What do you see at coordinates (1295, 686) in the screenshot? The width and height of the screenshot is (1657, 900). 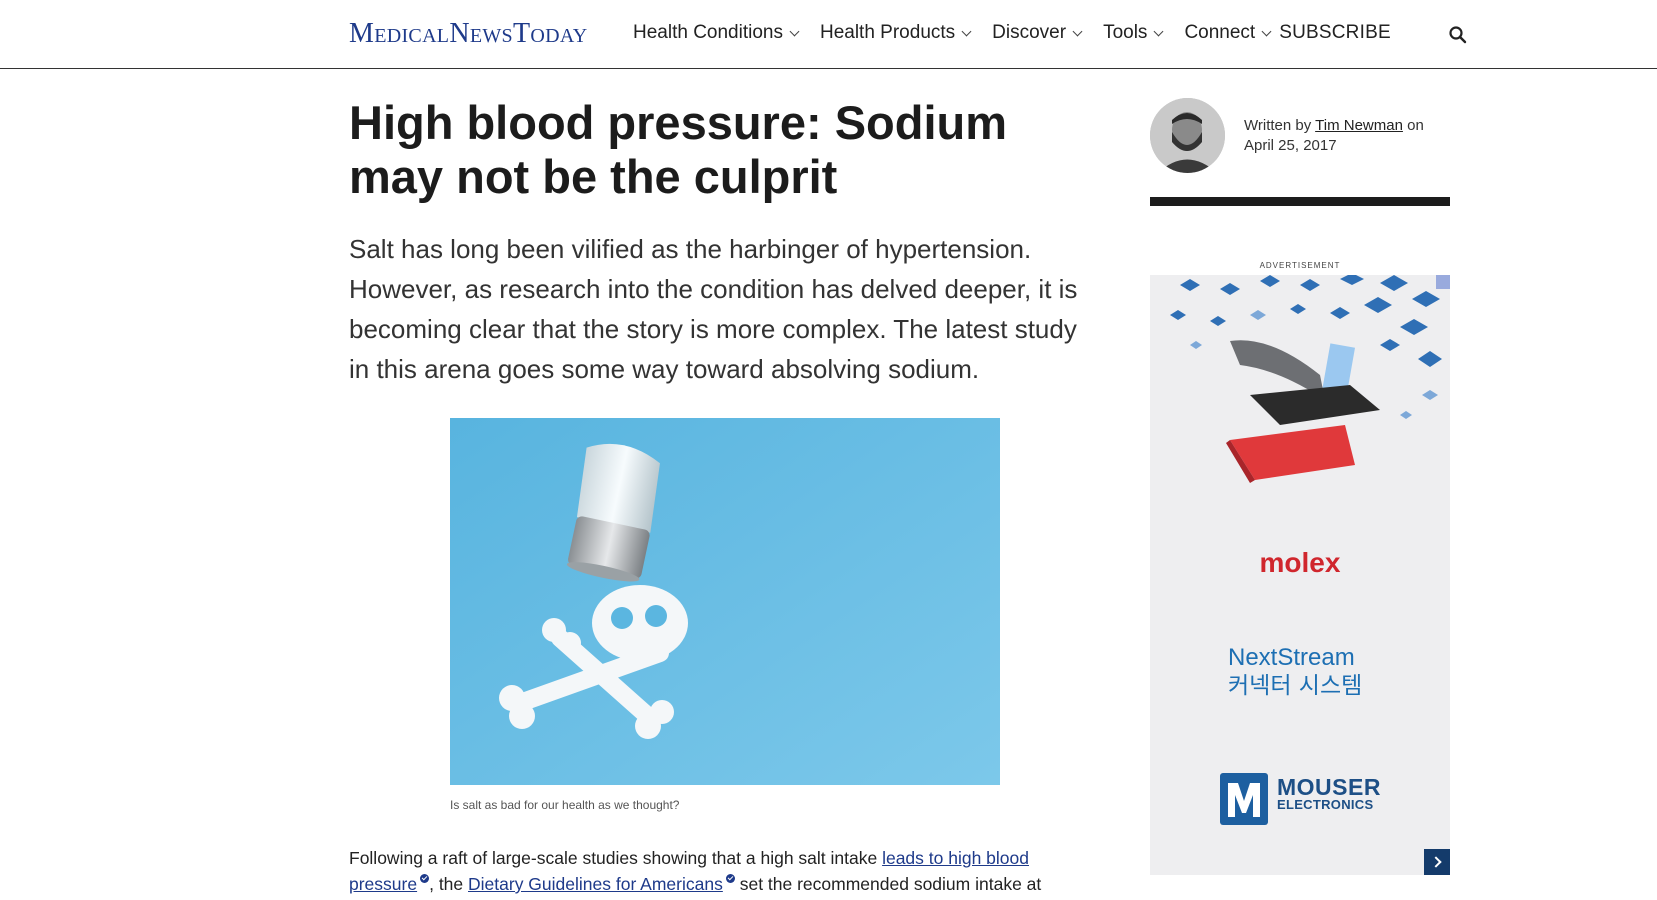 I see `ad-product-line: 커넥터 시스템` at bounding box center [1295, 686].